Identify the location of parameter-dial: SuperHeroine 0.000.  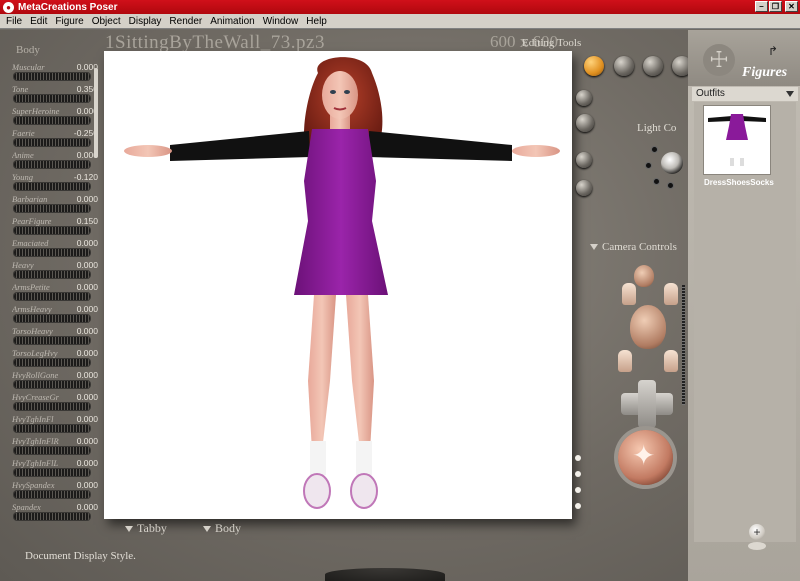
(53, 117).